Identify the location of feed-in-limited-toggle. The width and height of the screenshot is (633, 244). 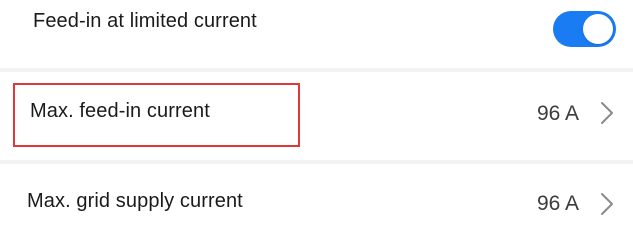
(584, 29).